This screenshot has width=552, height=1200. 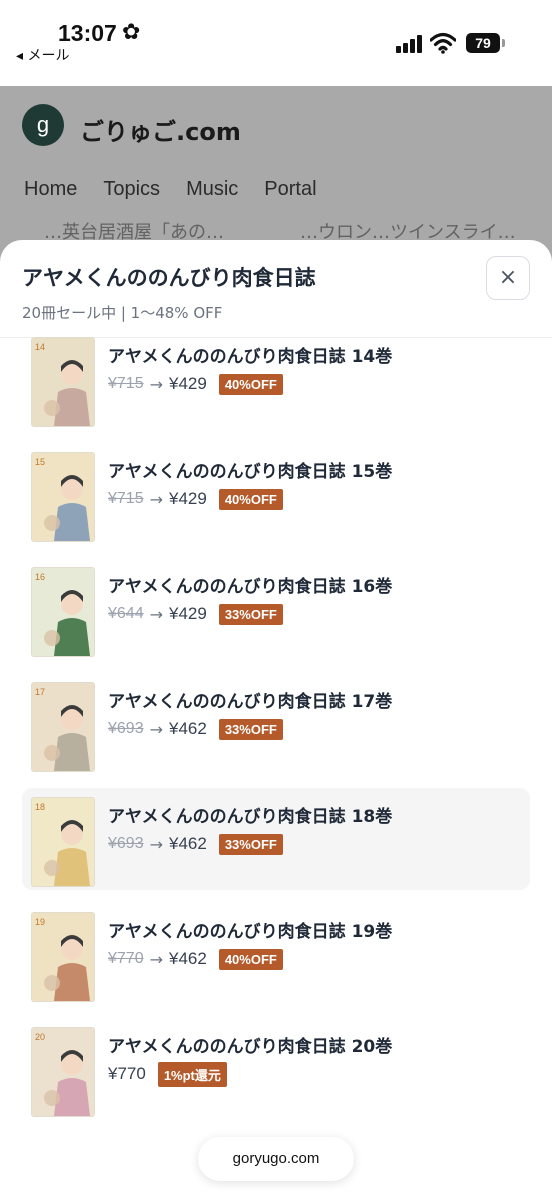 I want to click on sale-price: ¥770, so click(x=127, y=1073).